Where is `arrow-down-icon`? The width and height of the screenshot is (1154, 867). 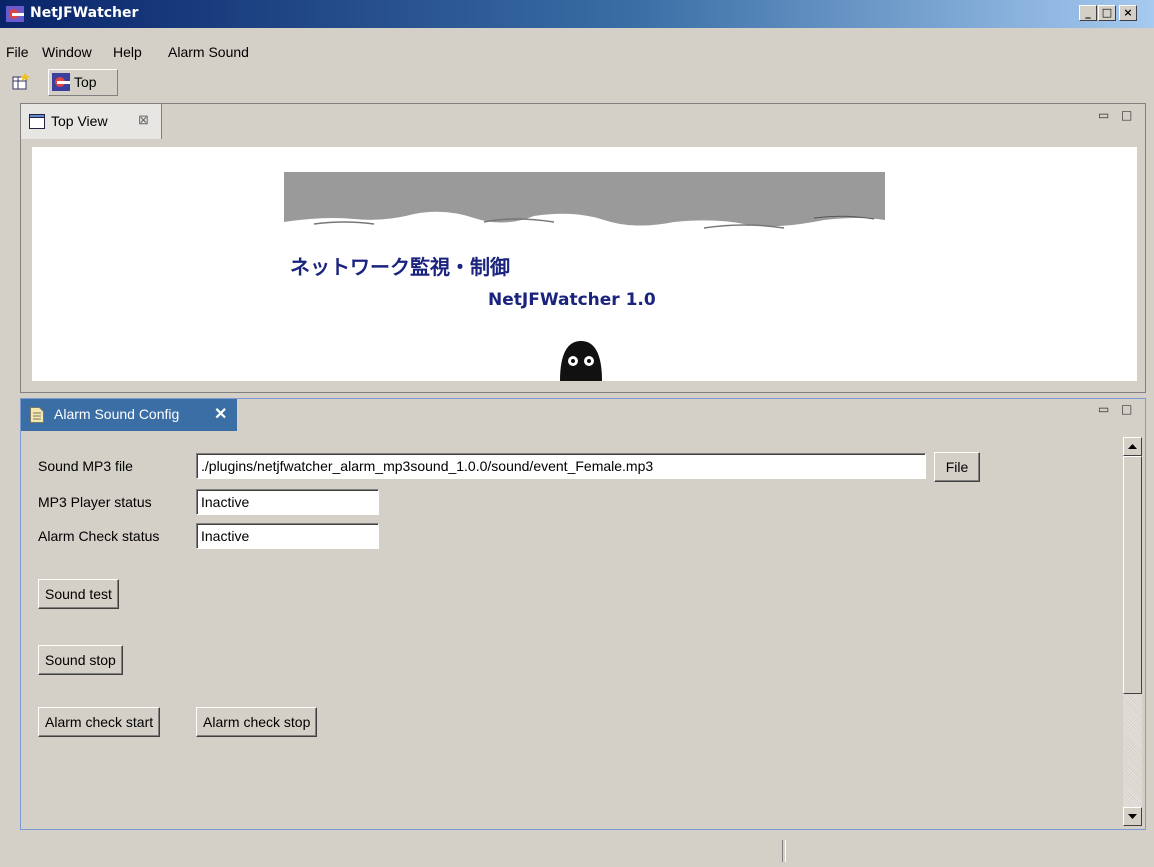 arrow-down-icon is located at coordinates (1132, 816).